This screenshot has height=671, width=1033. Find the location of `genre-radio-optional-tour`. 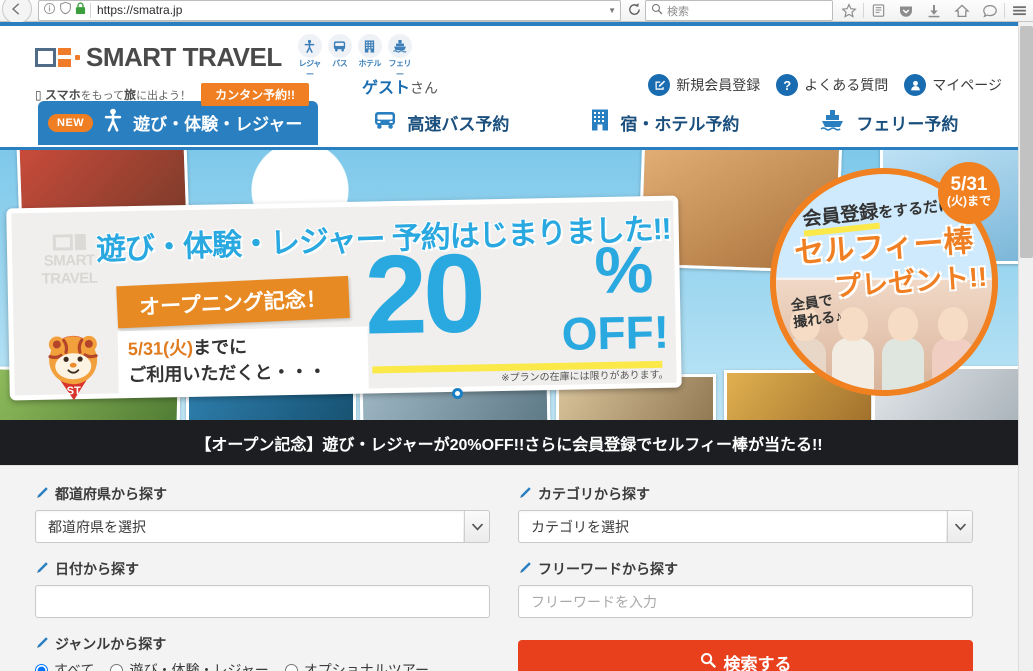

genre-radio-optional-tour is located at coordinates (291, 667).